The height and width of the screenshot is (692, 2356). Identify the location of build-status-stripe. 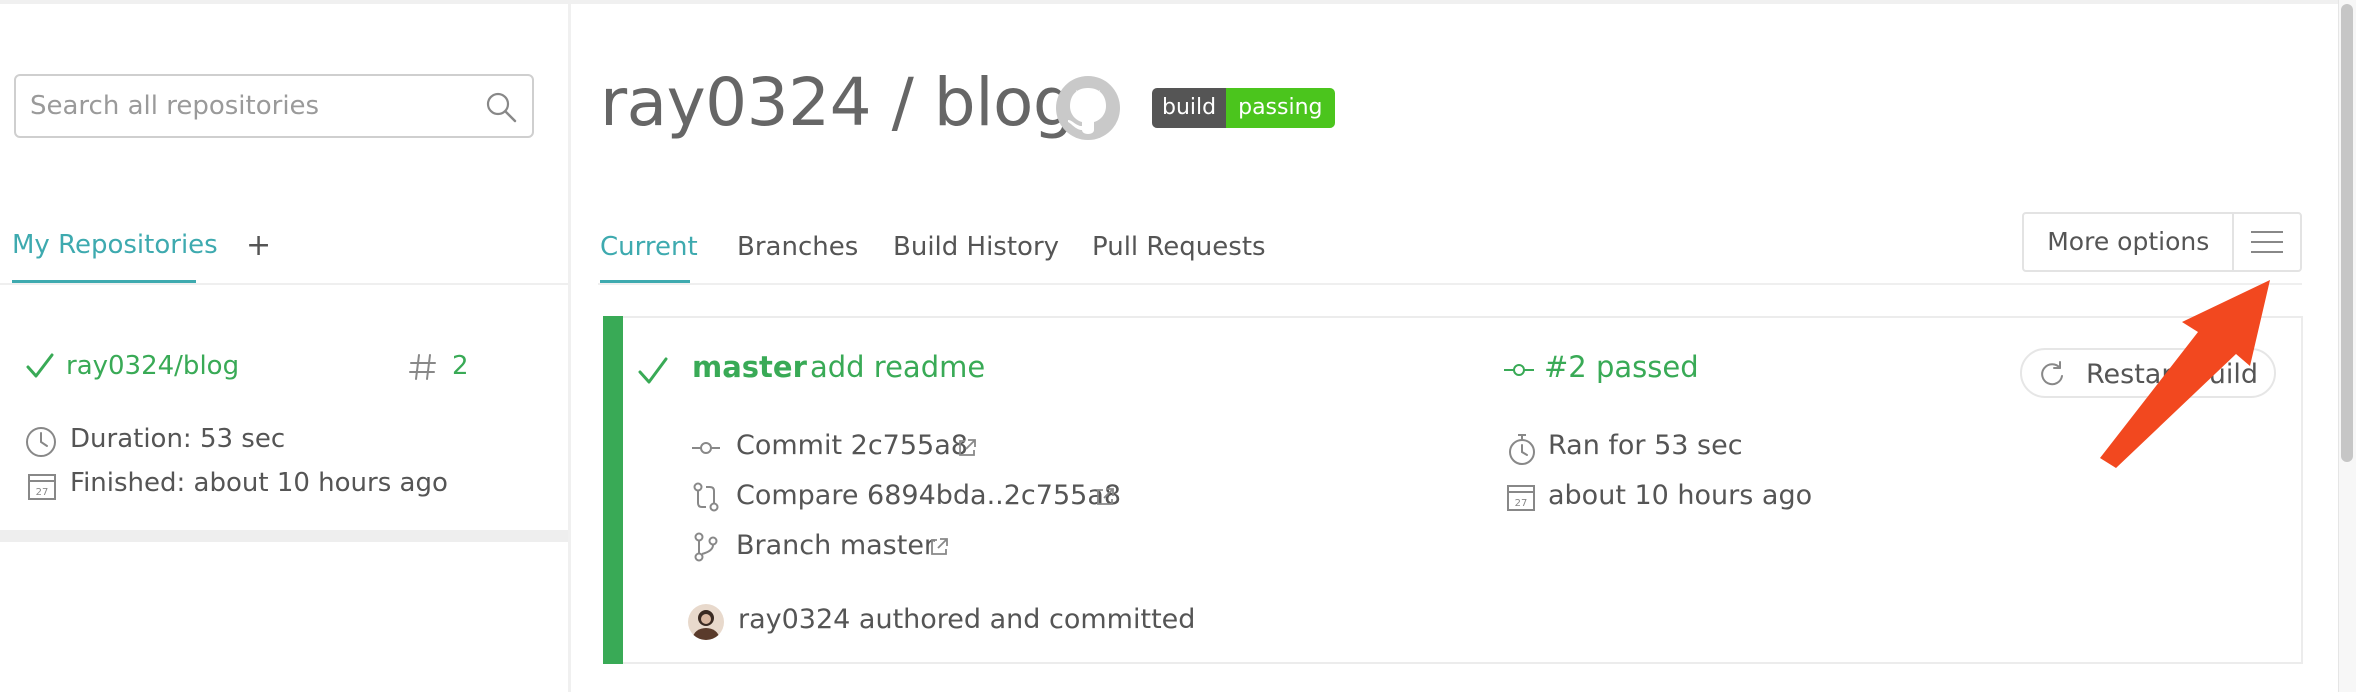
(613, 490).